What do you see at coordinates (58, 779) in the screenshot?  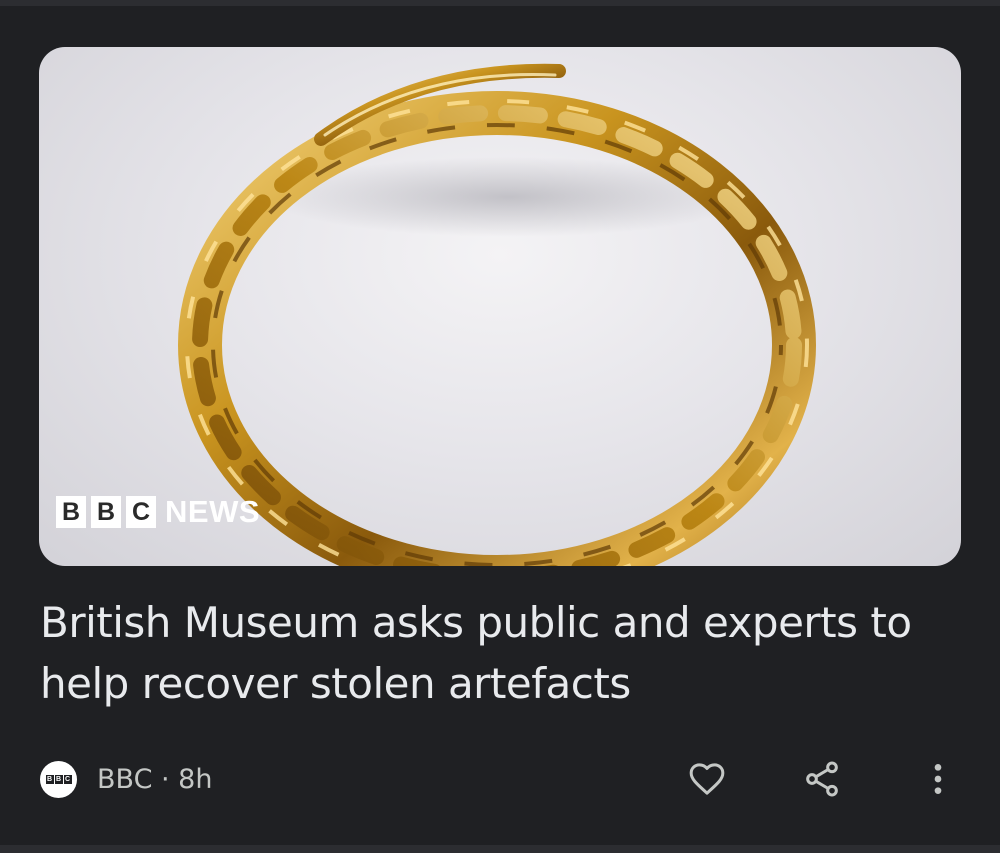 I see `bbc-logo-icon: B B C` at bounding box center [58, 779].